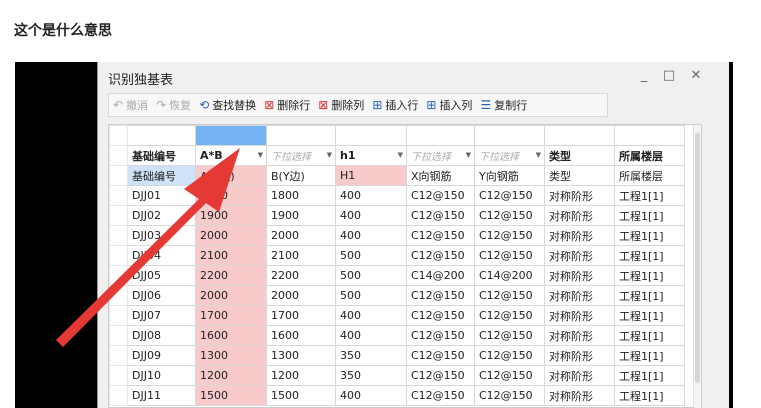  I want to click on field-mapping-cell: Y向钢筋, so click(509, 175).